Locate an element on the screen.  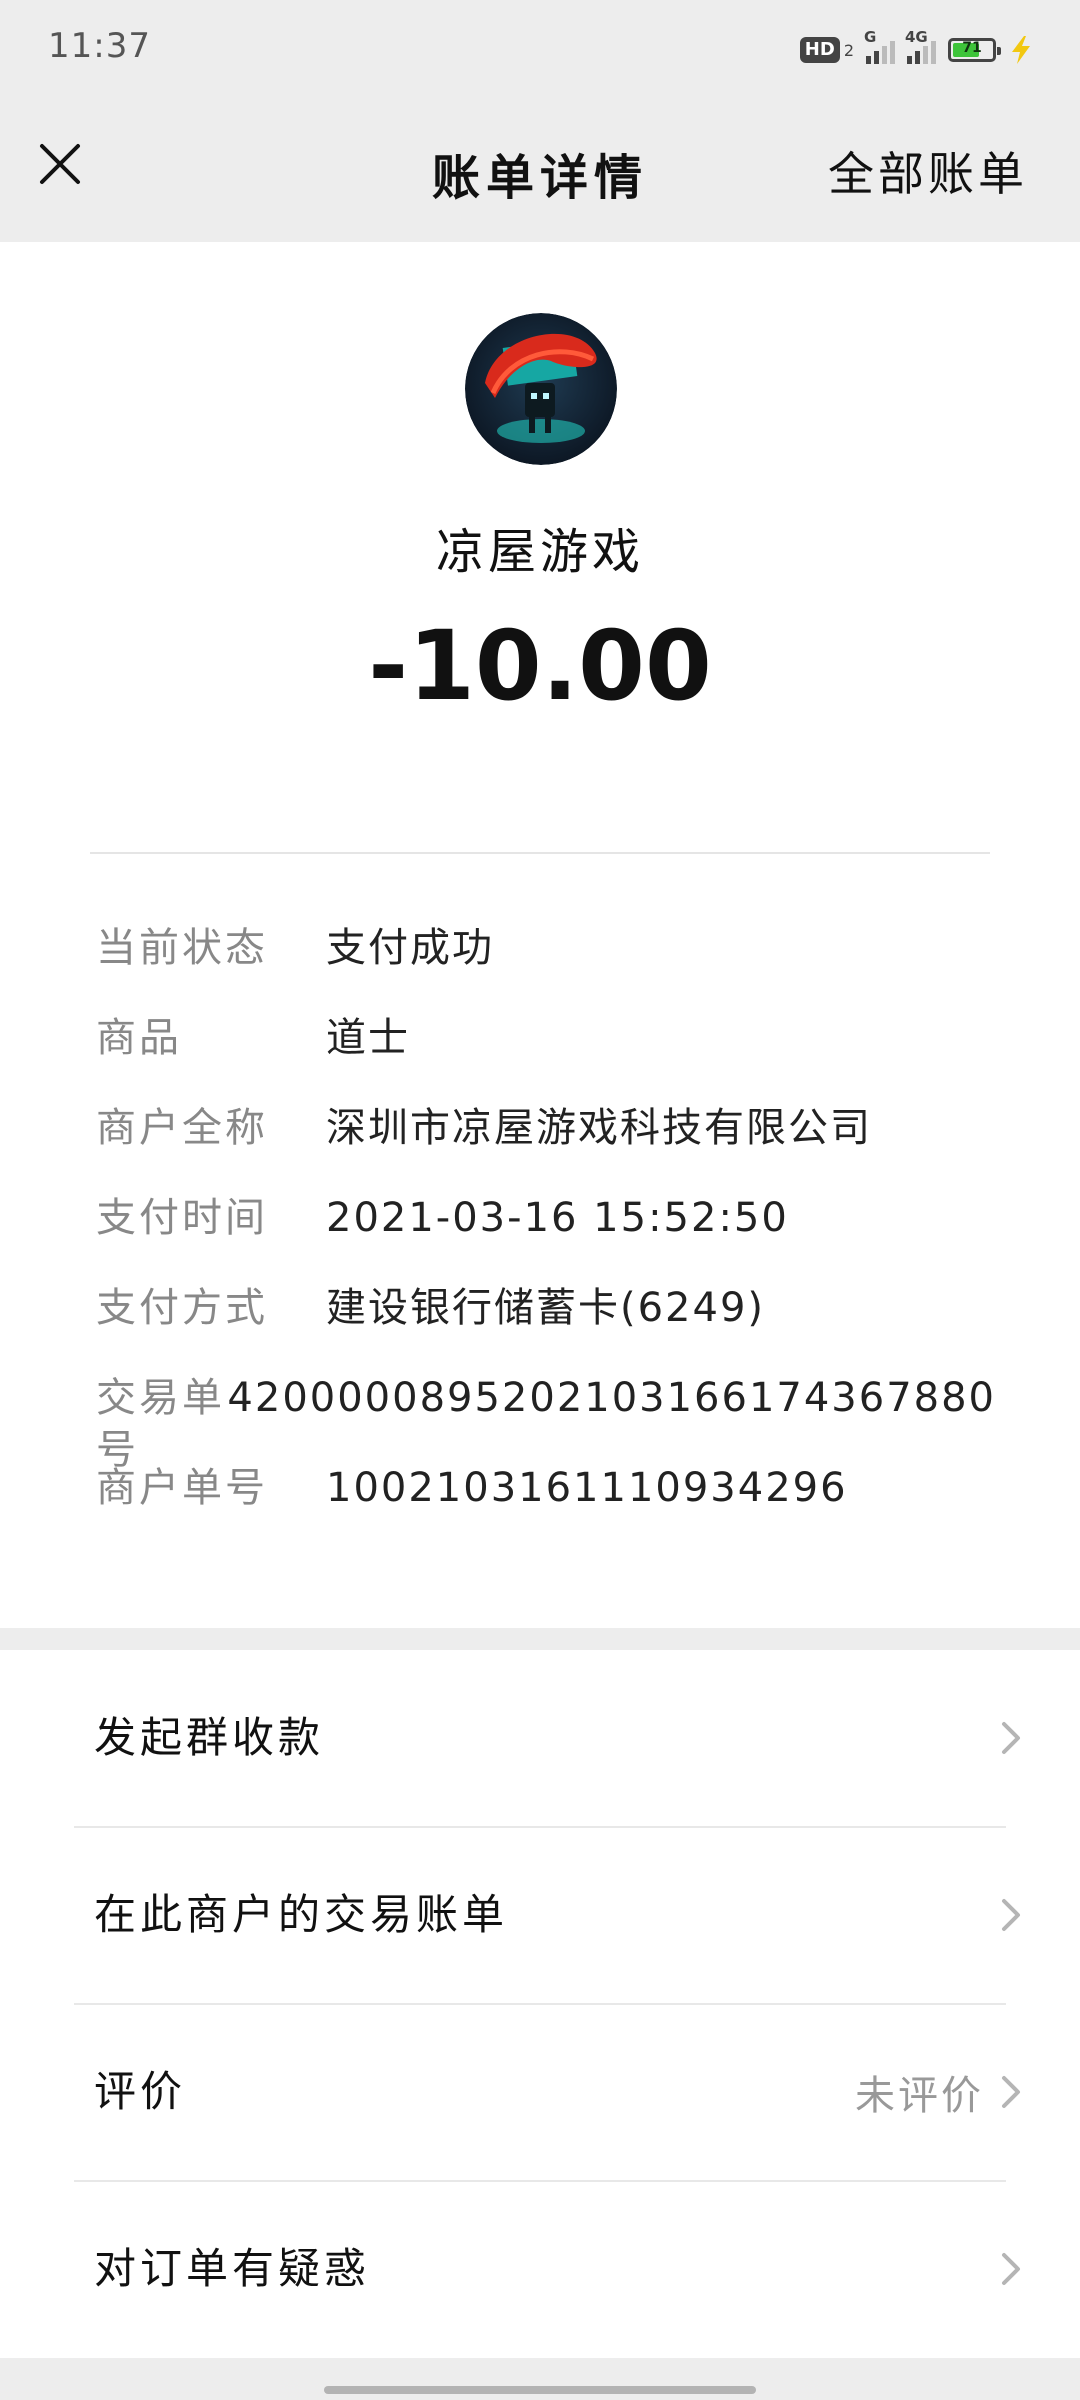
battery-icon: 71 is located at coordinates (974, 50).